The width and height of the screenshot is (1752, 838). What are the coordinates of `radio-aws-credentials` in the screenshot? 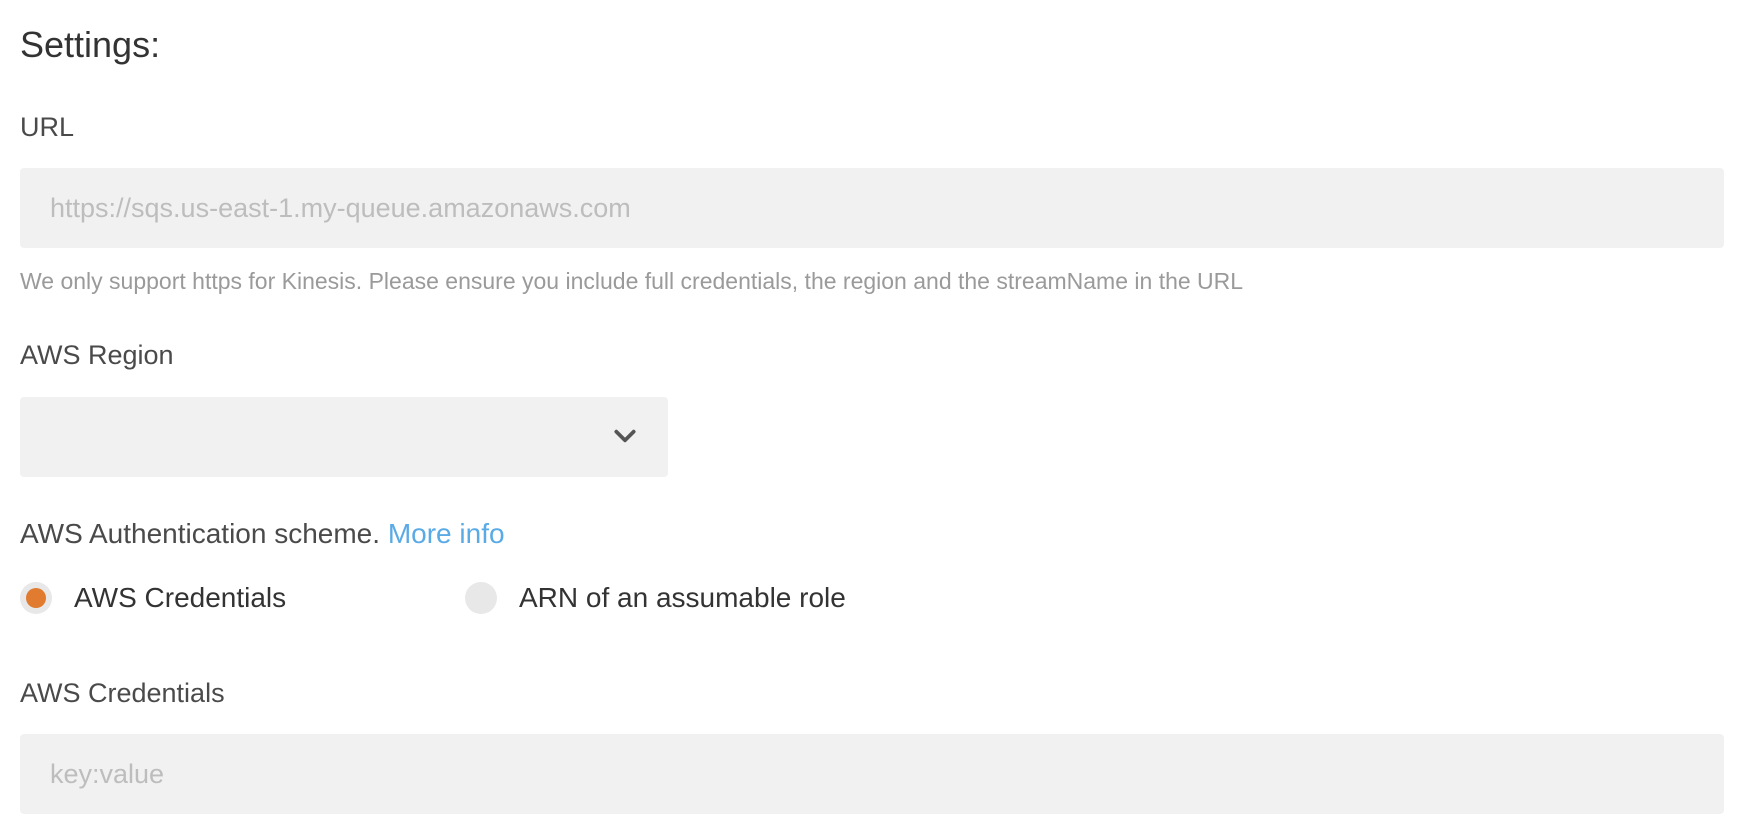 It's located at (36, 598).